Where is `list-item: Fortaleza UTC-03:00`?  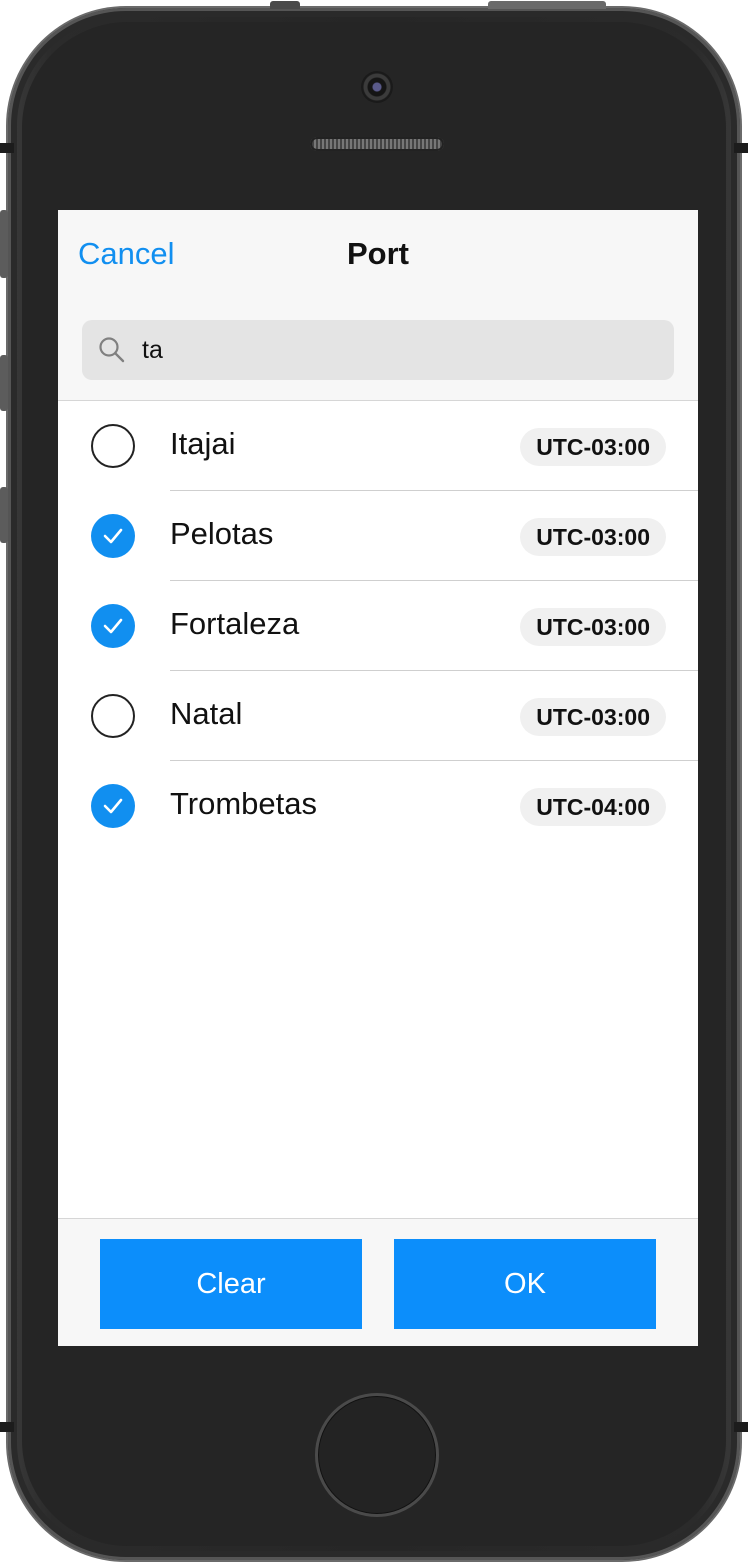
list-item: Fortaleza UTC-03:00 is located at coordinates (378, 626).